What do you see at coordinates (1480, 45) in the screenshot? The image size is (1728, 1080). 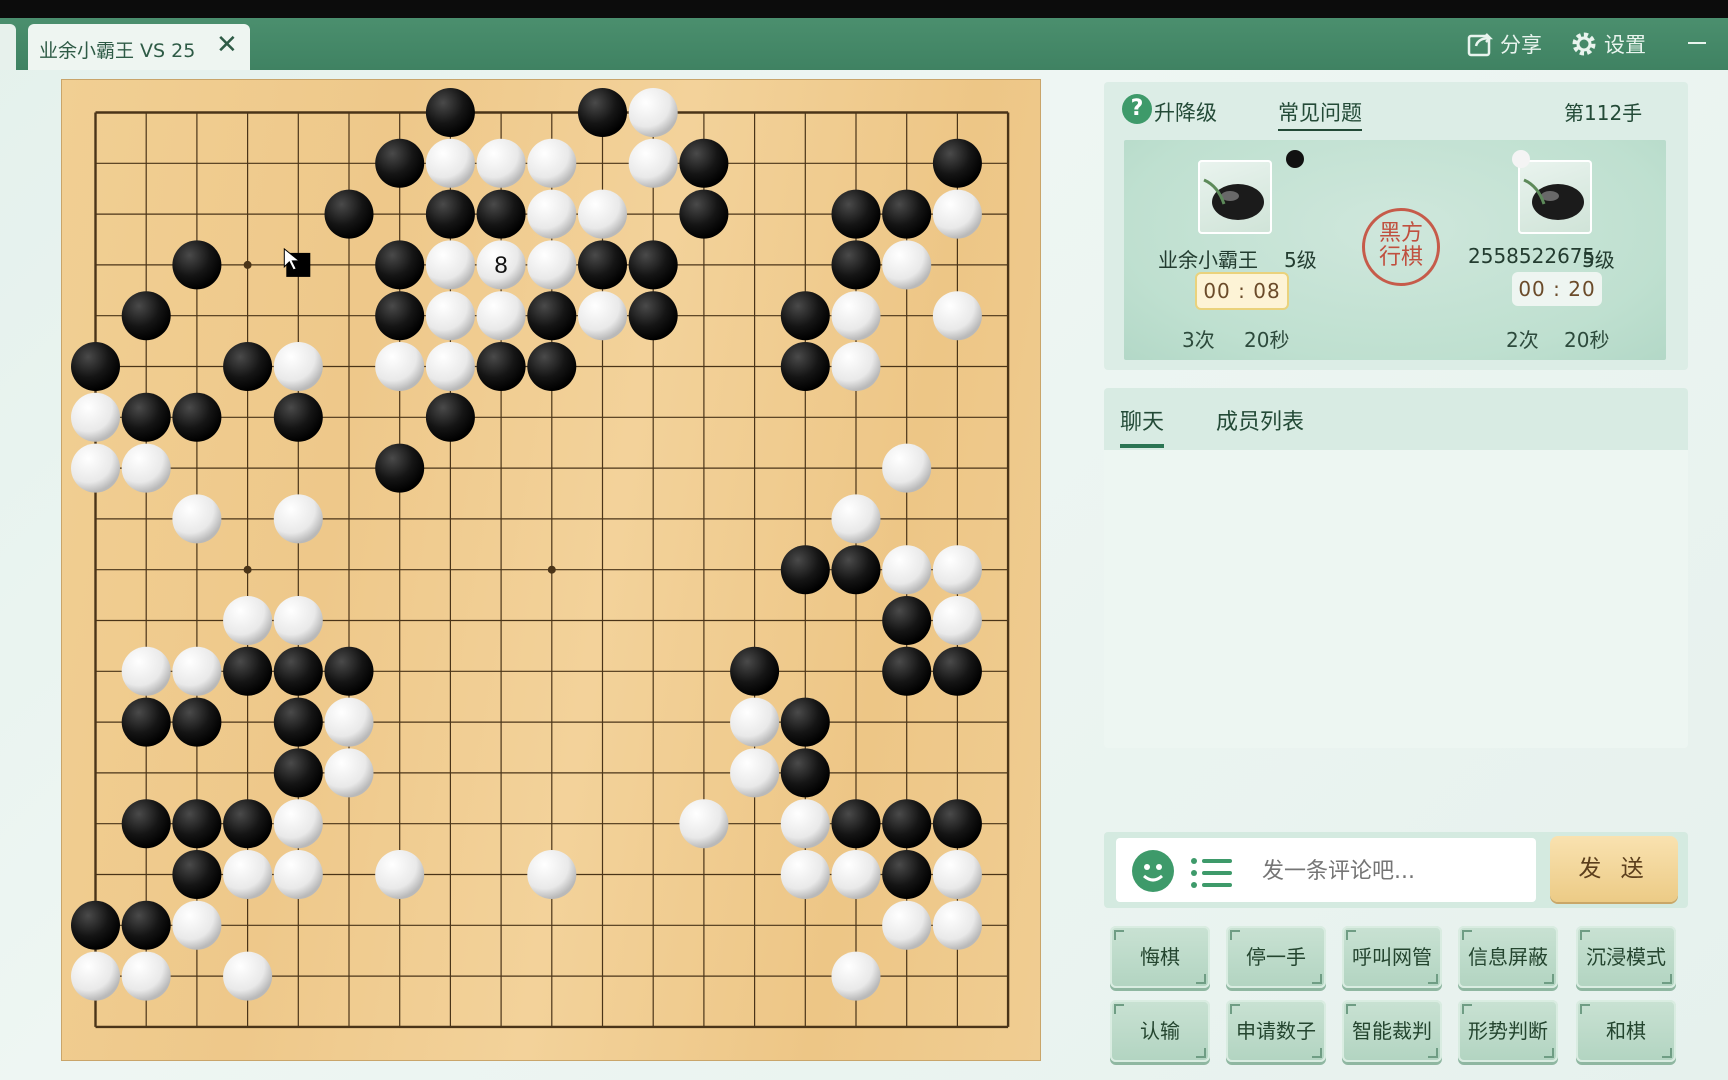 I see `share-icon` at bounding box center [1480, 45].